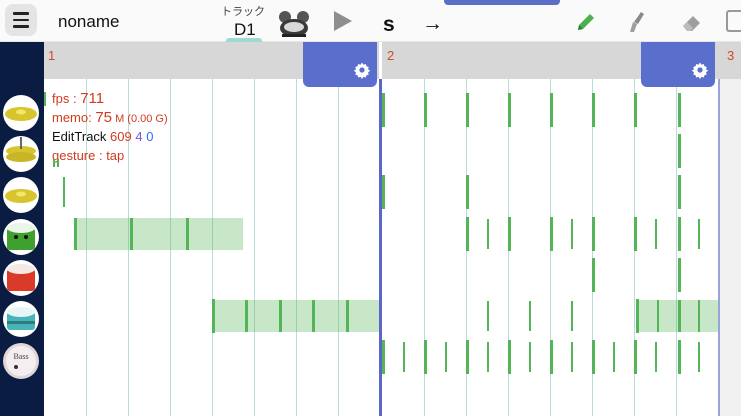 The width and height of the screenshot is (741, 416). What do you see at coordinates (362, 70) in the screenshot?
I see `gear-icon` at bounding box center [362, 70].